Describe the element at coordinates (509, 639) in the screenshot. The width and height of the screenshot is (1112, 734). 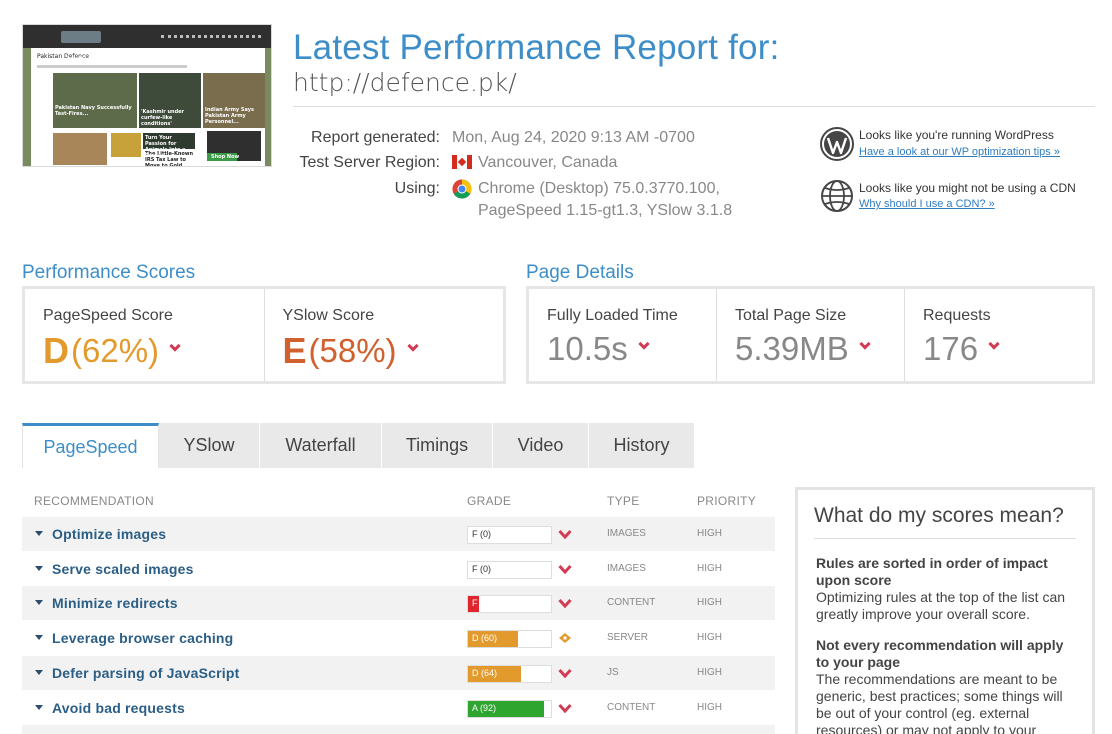
I see `grade-bar: D (60)` at that location.